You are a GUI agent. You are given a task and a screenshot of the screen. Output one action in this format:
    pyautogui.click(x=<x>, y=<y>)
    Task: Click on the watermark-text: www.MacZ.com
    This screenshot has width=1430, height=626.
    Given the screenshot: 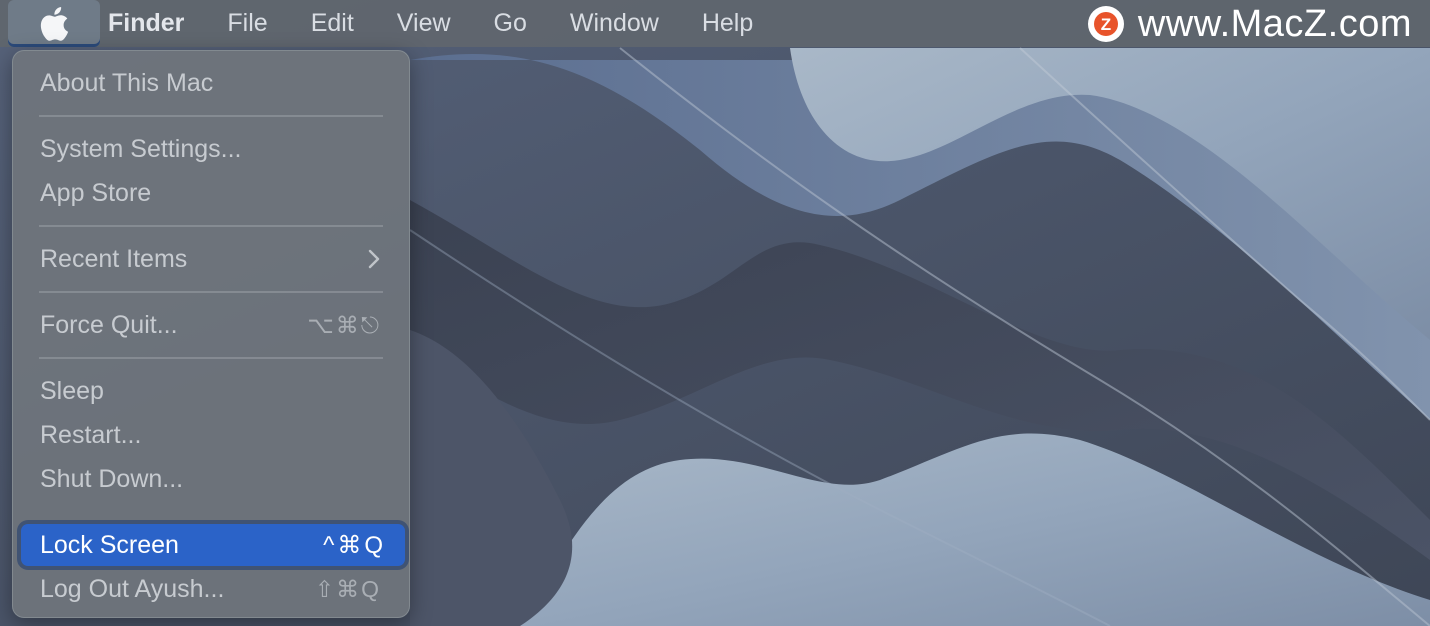 What is the action you would take?
    pyautogui.click(x=1274, y=23)
    